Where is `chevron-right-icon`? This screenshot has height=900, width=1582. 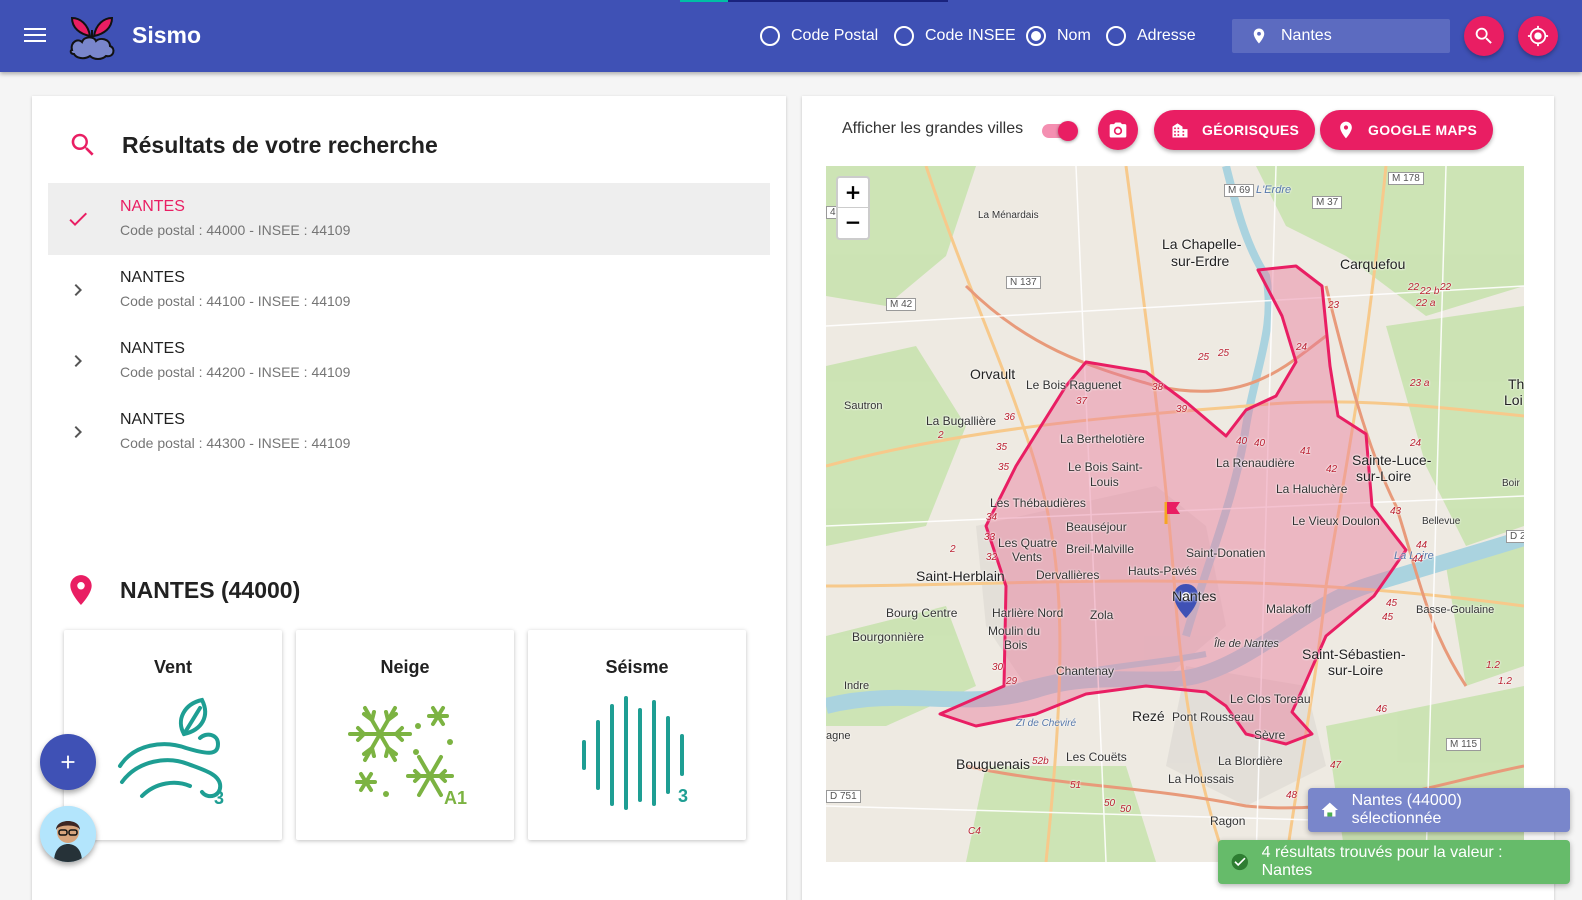
chevron-right-icon is located at coordinates (78, 432).